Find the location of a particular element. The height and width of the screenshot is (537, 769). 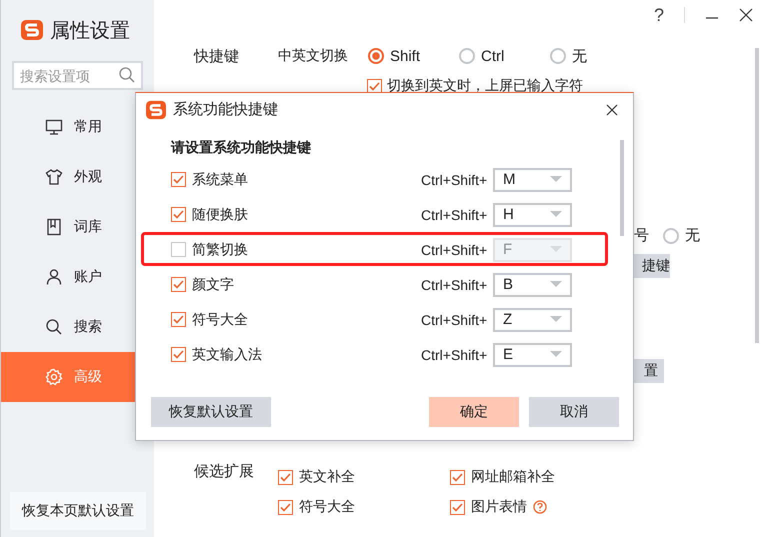

section-label: 快捷键 is located at coordinates (217, 56).